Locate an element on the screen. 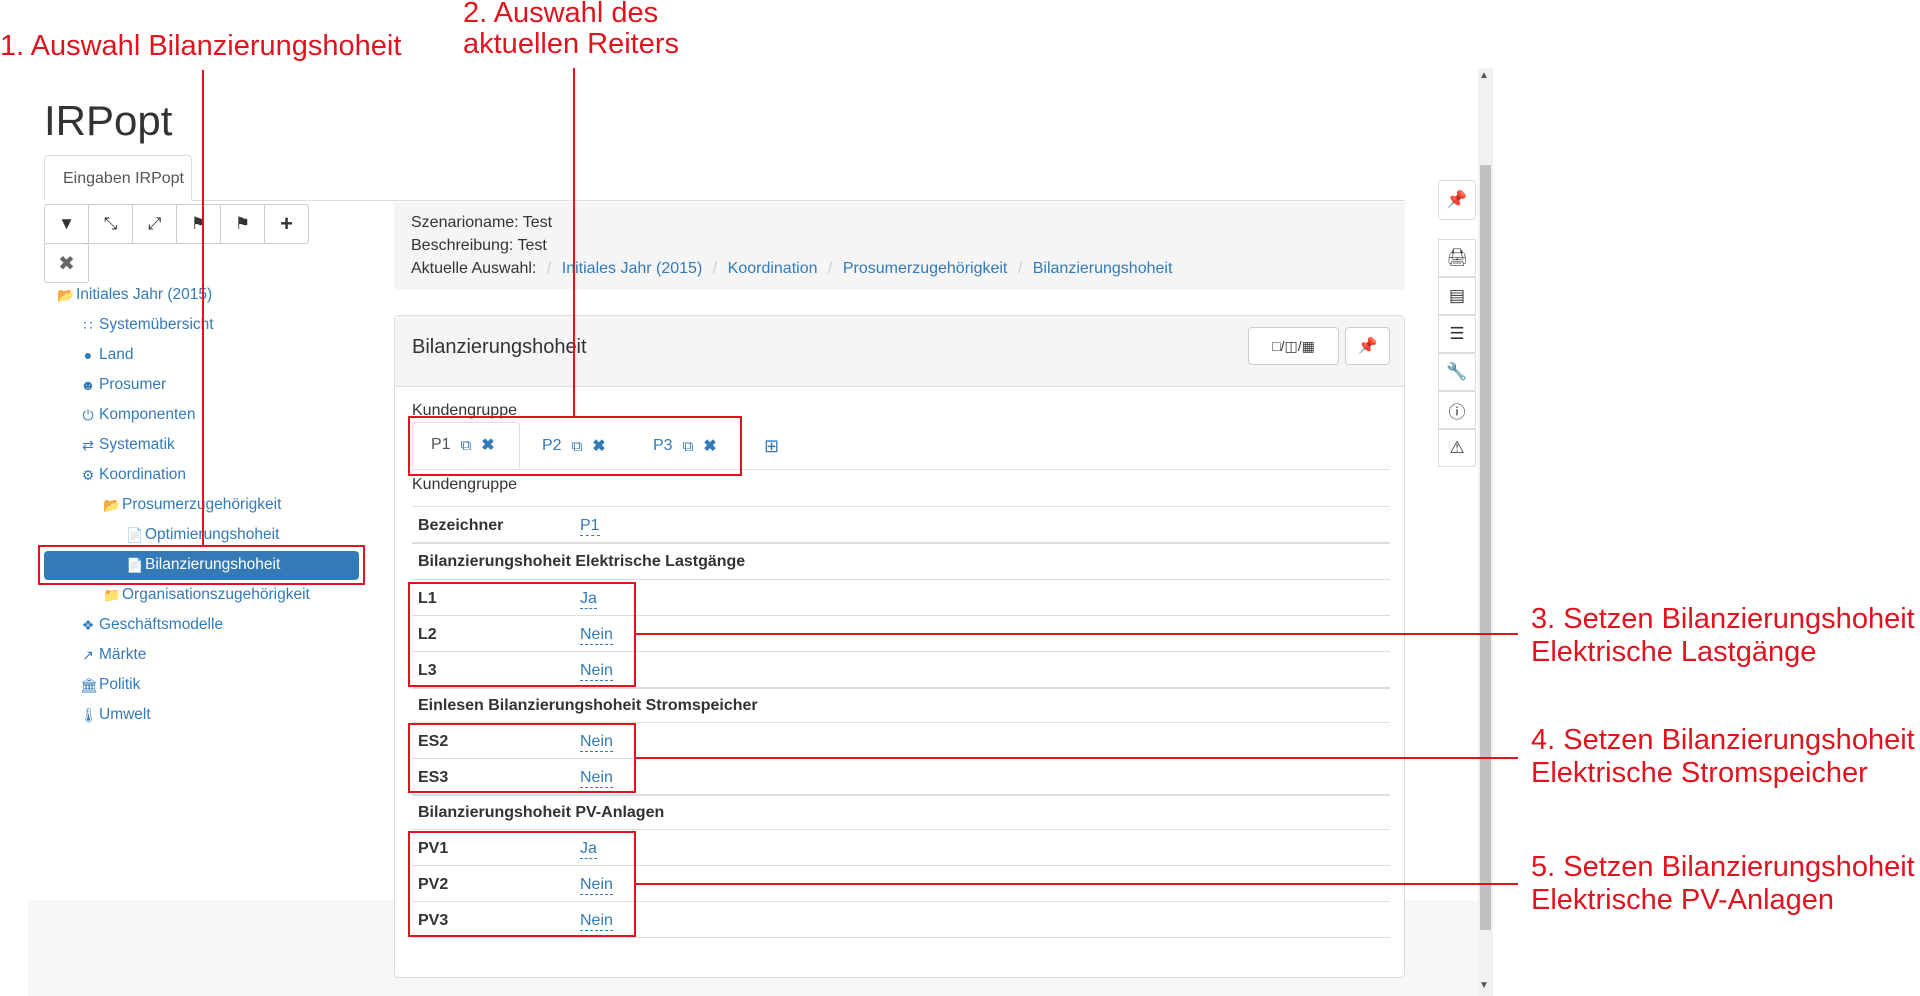  add-button: + is located at coordinates (286, 224).